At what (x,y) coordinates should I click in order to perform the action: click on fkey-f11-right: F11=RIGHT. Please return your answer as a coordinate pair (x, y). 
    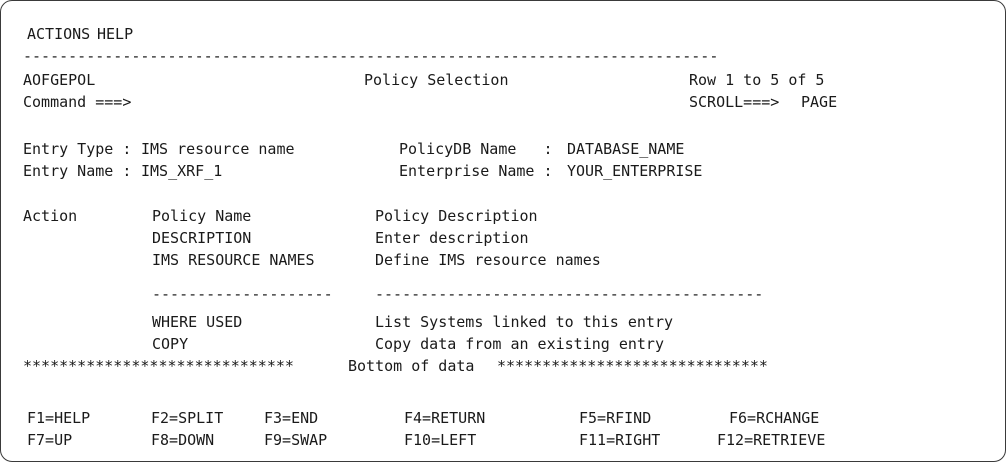
    Looking at the image, I should click on (619, 440).